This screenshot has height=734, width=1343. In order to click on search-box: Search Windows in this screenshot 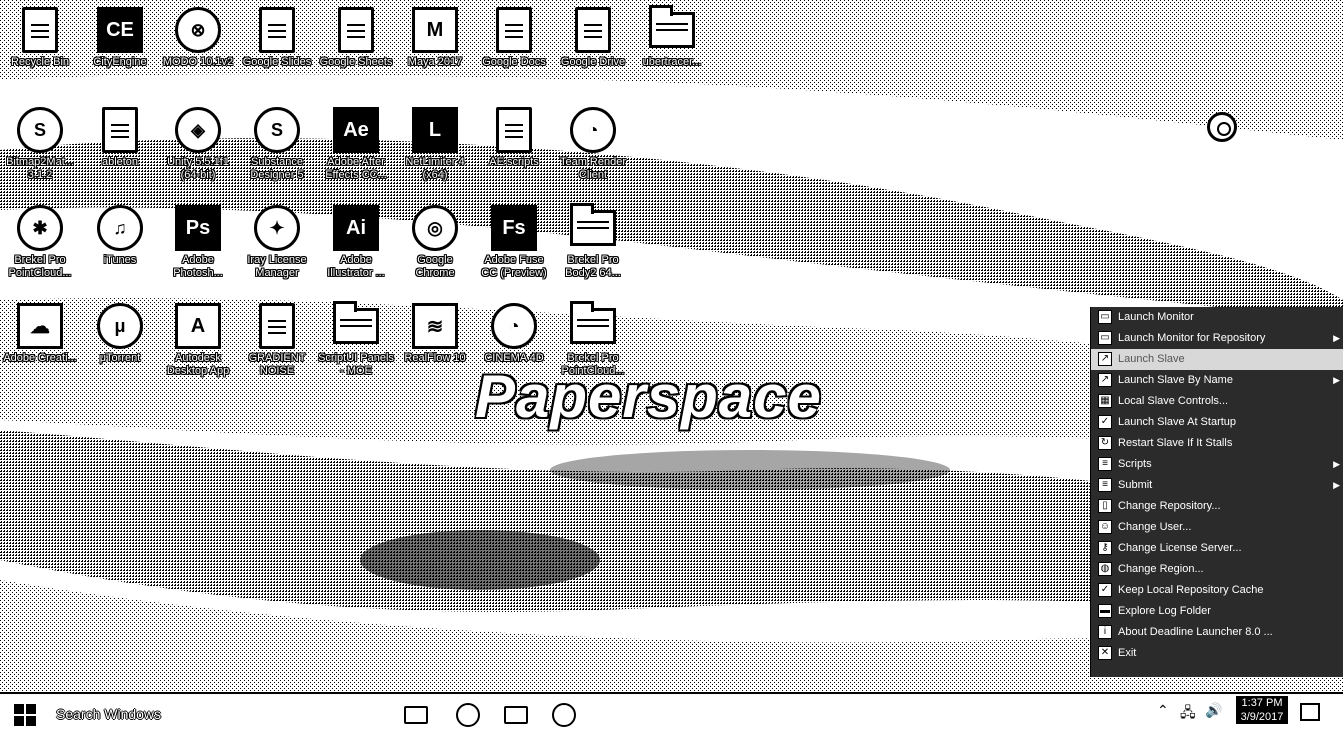, I will do `click(214, 714)`.